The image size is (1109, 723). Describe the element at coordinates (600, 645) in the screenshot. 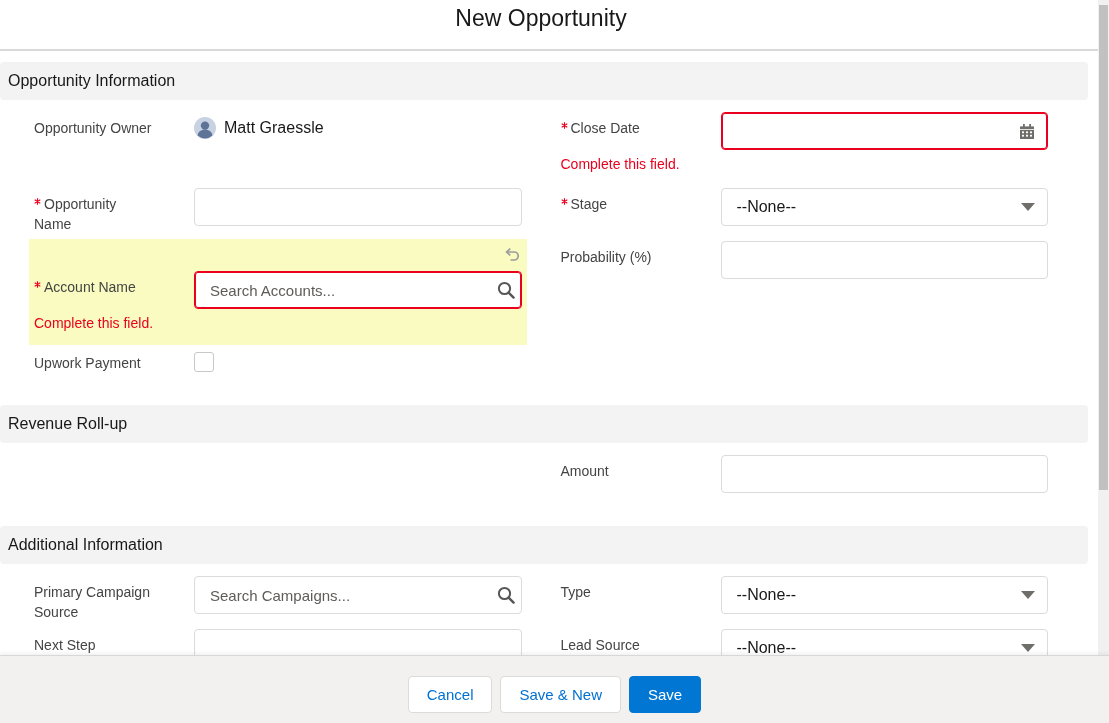

I see `field-label: Lead Source` at that location.